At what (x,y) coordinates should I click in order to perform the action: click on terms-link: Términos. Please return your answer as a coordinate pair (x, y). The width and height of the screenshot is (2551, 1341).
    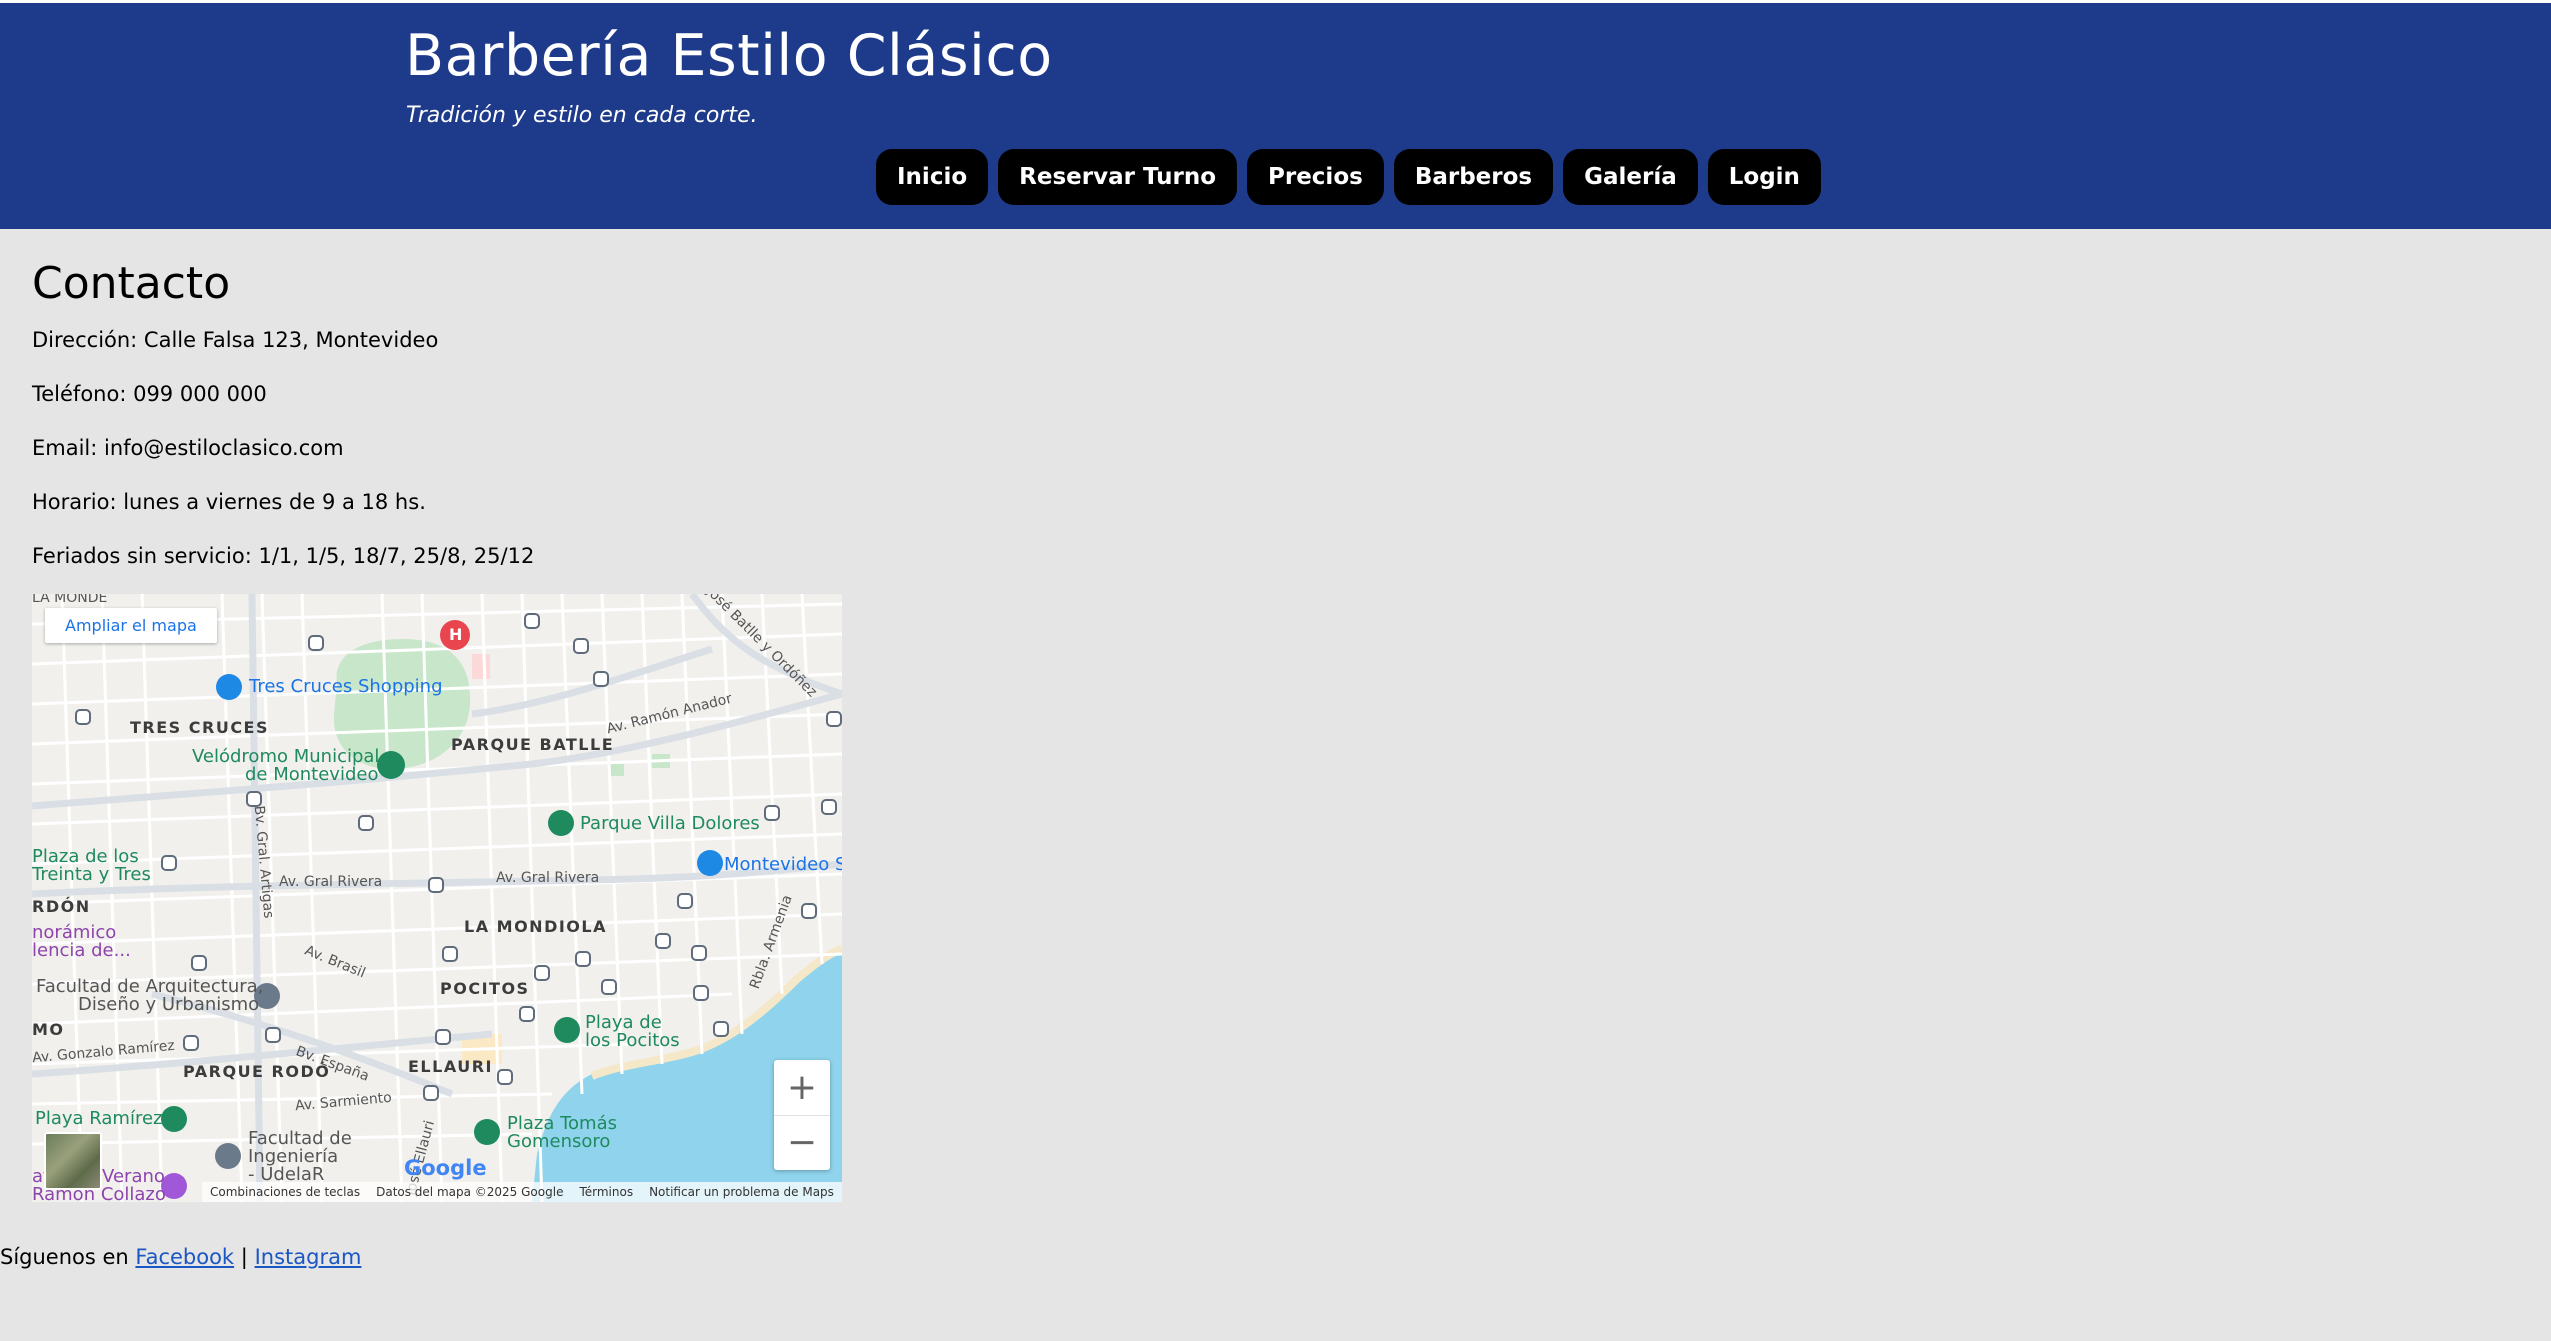
    Looking at the image, I should click on (606, 1192).